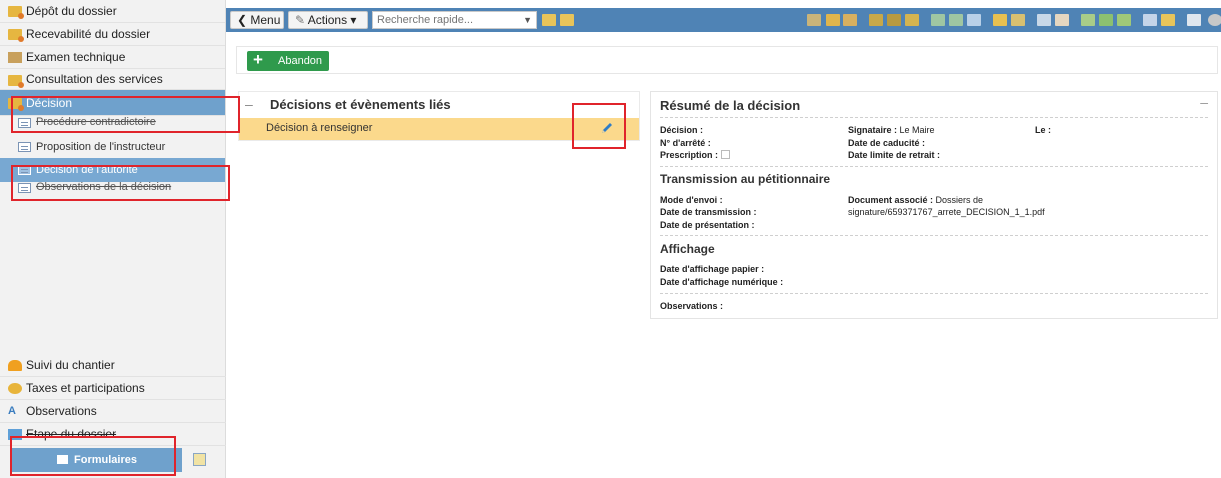  What do you see at coordinates (288, 60) in the screenshot?
I see `abandon-button: + Abandon` at bounding box center [288, 60].